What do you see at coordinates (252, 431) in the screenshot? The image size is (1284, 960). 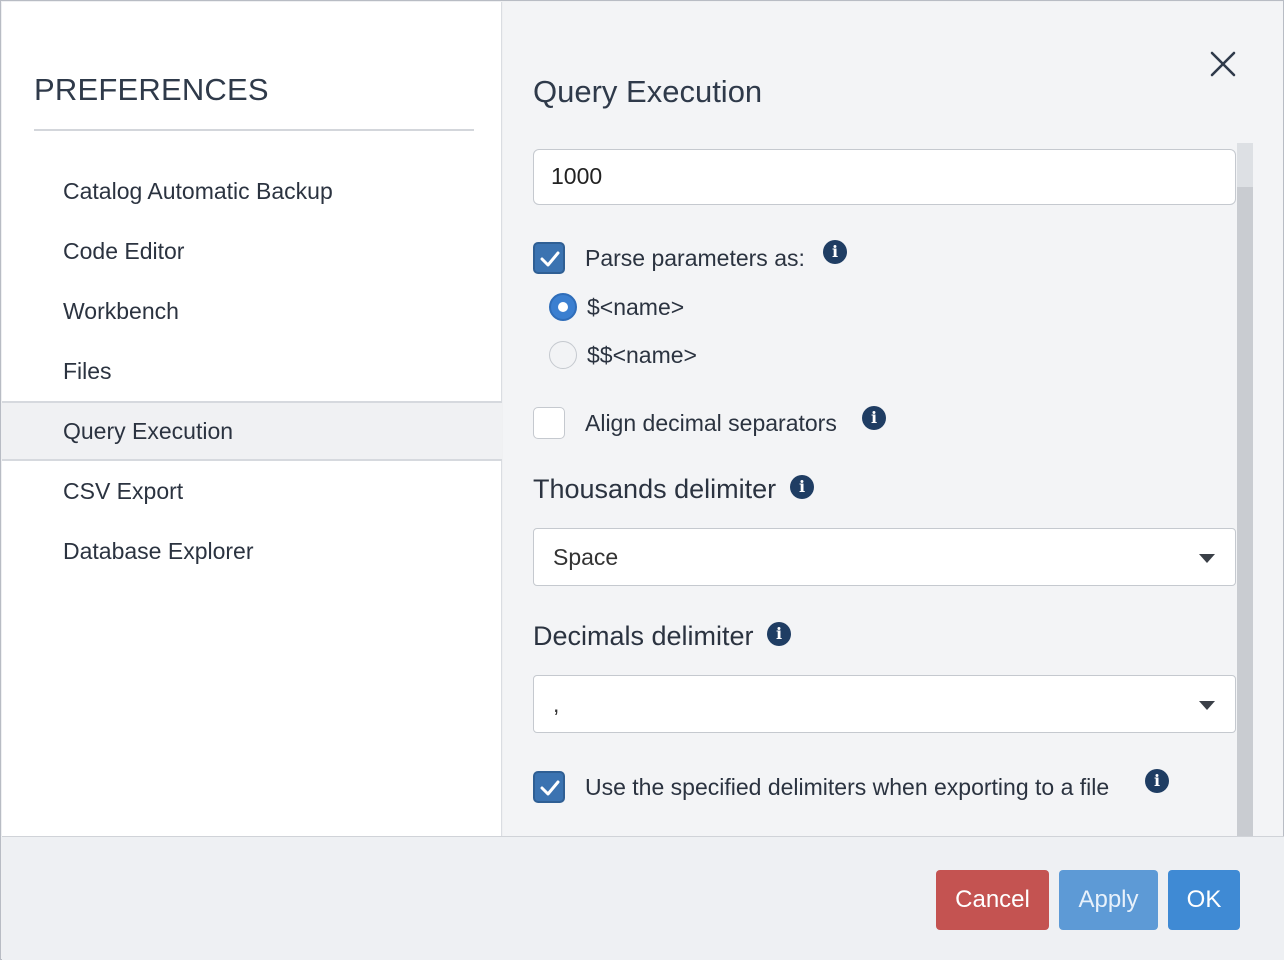 I see `sidebar-item-query-execution: Query Execution` at bounding box center [252, 431].